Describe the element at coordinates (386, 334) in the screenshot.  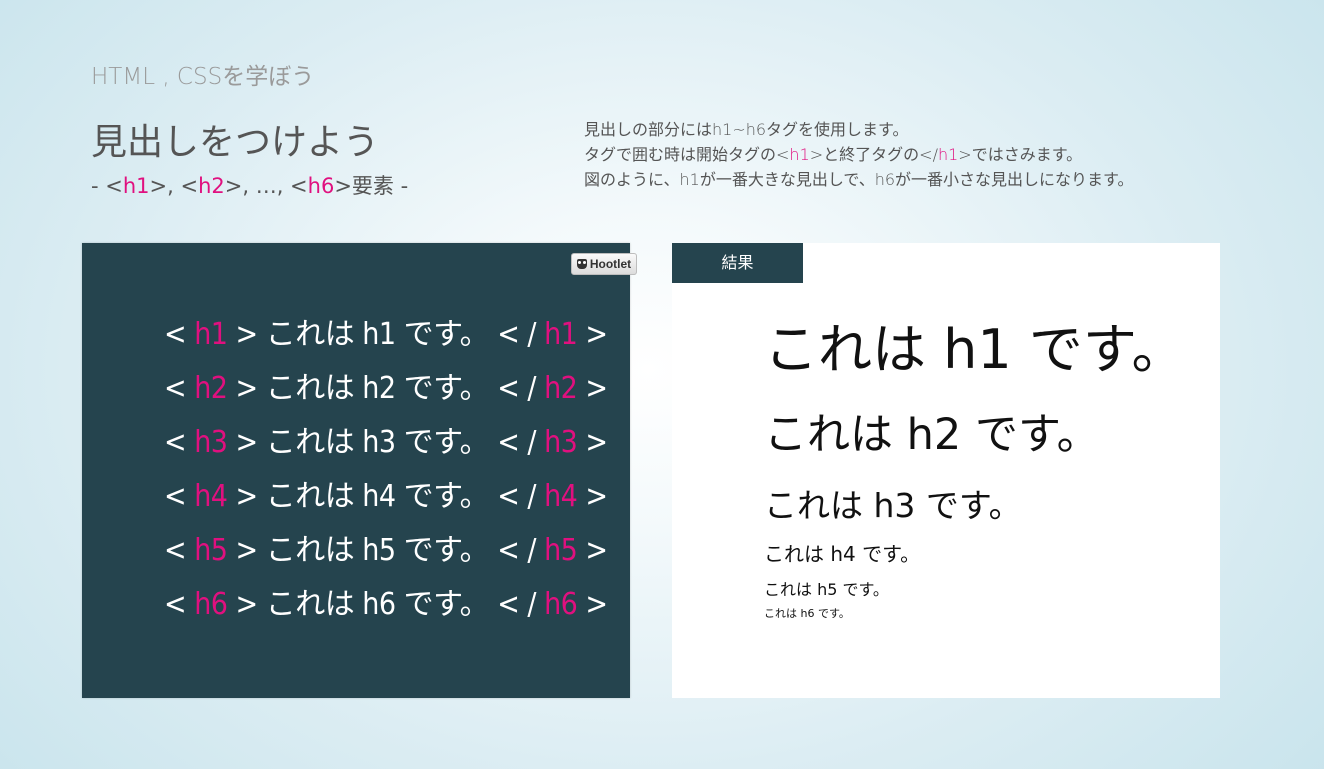
I see `code-text: > これは h1 です。 < /` at that location.